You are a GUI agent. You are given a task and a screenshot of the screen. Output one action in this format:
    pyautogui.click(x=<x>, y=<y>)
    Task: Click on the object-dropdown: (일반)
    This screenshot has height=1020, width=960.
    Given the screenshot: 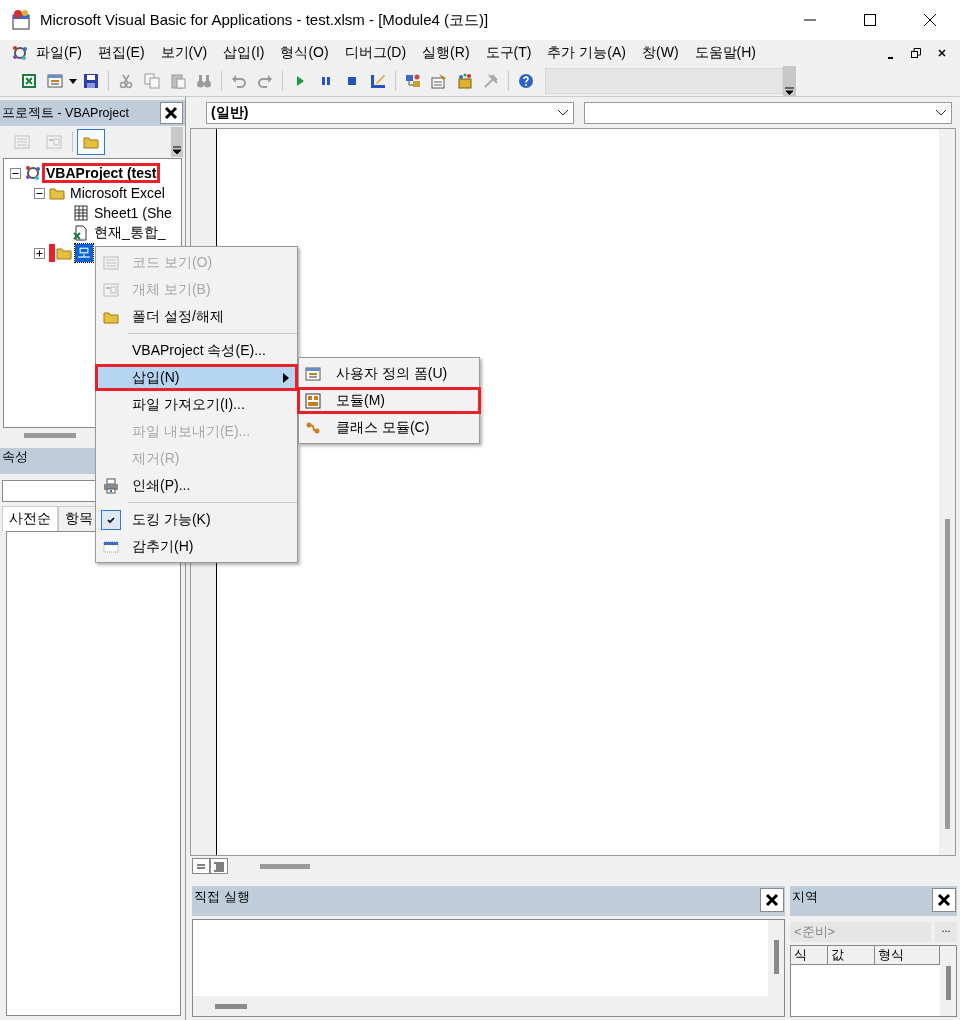 What is the action you would take?
    pyautogui.click(x=390, y=113)
    